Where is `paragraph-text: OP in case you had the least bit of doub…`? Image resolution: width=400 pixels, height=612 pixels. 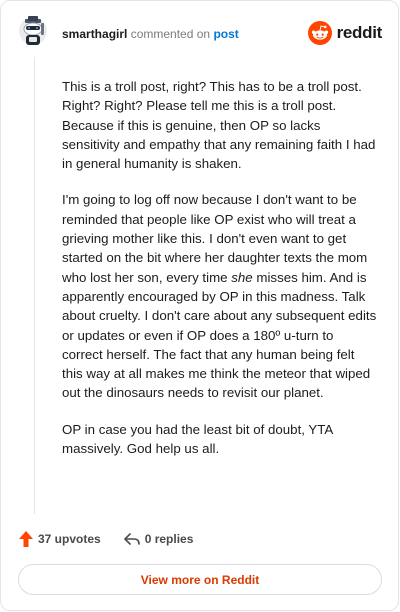 paragraph-text: OP in case you had the least bit of doub… is located at coordinates (197, 439).